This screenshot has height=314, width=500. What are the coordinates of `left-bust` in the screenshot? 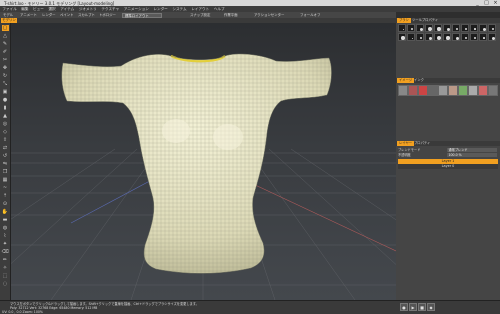 It's located at (176, 131).